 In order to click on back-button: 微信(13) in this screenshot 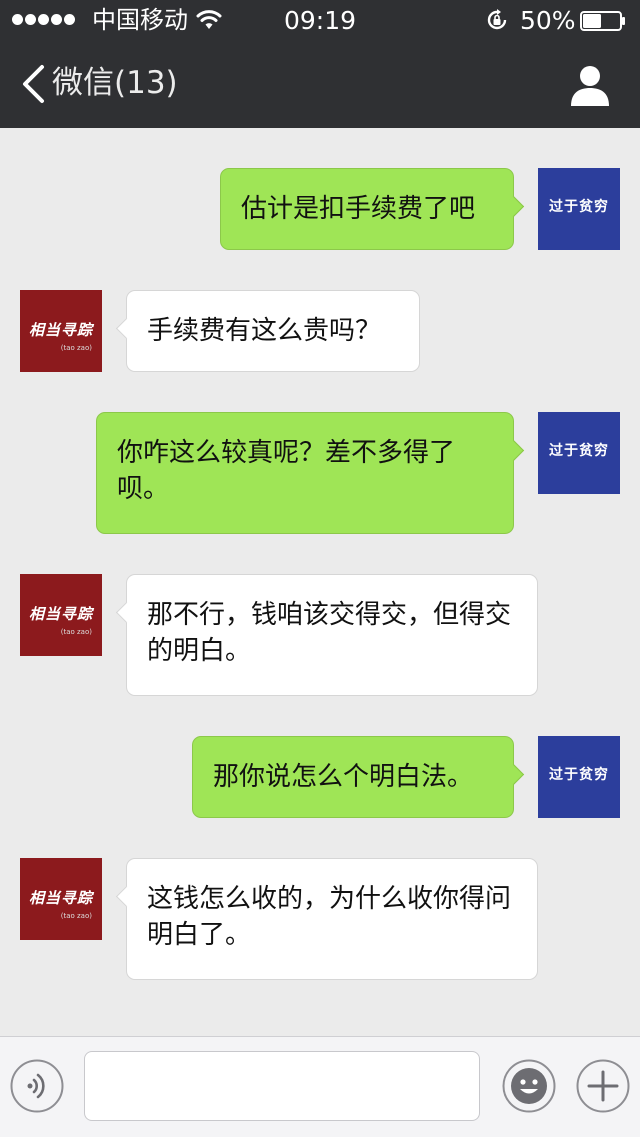, I will do `click(114, 84)`.